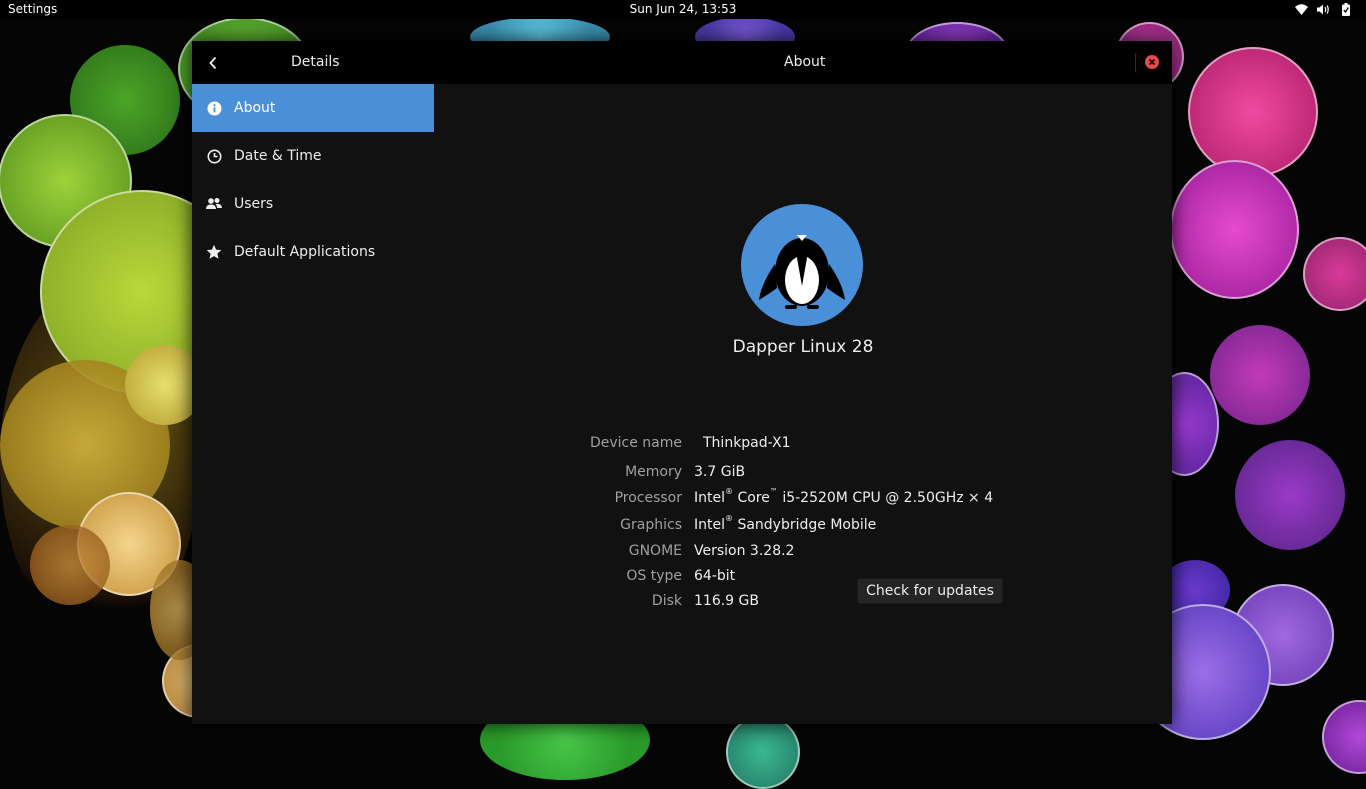 The image size is (1366, 789). I want to click on back-button, so click(213, 63).